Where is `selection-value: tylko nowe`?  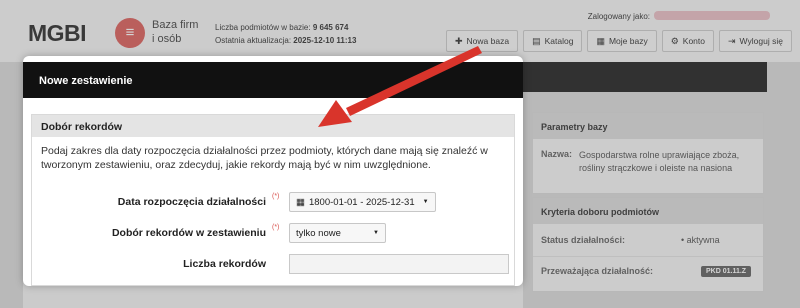 selection-value: tylko nowe is located at coordinates (318, 233).